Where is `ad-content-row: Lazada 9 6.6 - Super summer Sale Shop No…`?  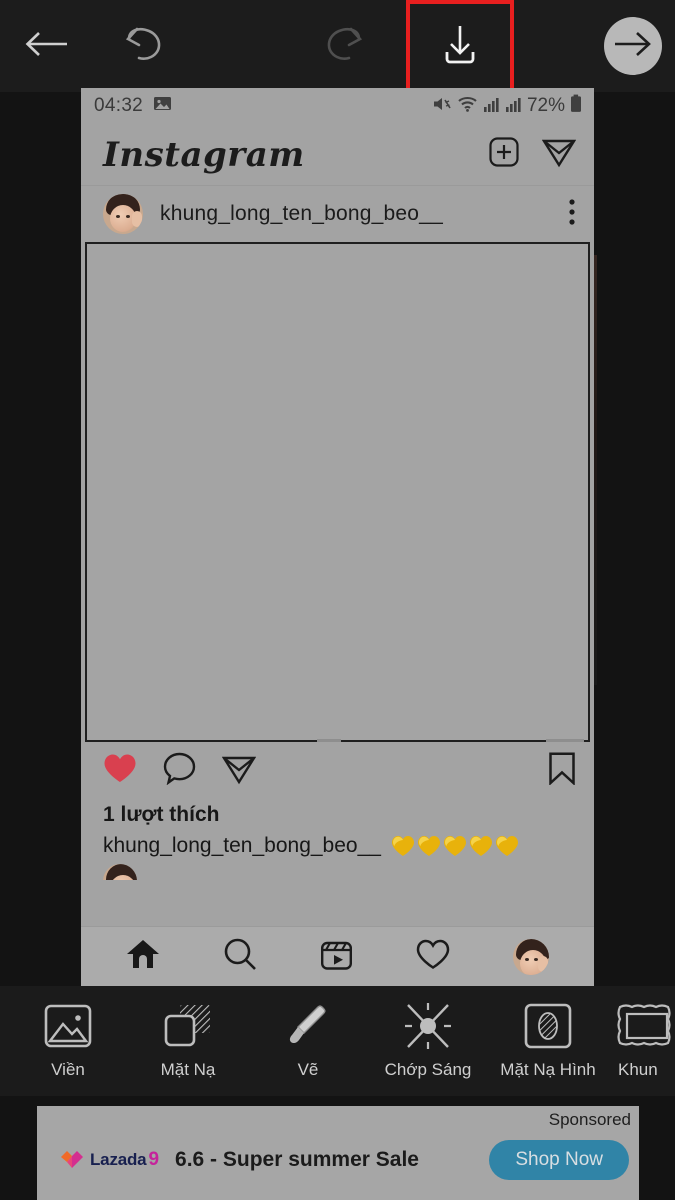 ad-content-row: Lazada 9 6.6 - Super summer Sale Shop No… is located at coordinates (338, 1160).